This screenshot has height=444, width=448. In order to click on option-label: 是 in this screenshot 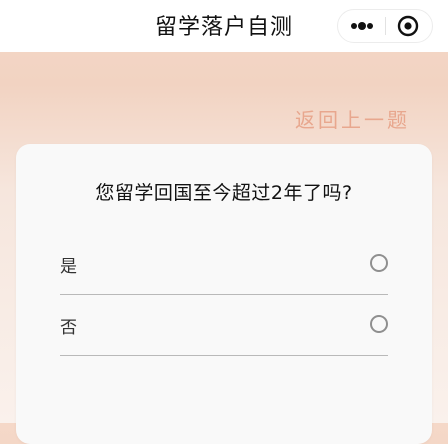, I will do `click(68, 267)`.